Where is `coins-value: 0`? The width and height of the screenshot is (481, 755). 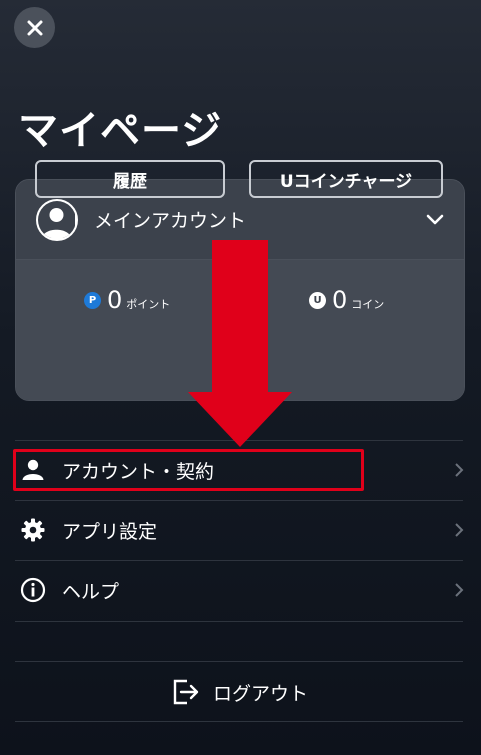
coins-value: 0 is located at coordinates (340, 300).